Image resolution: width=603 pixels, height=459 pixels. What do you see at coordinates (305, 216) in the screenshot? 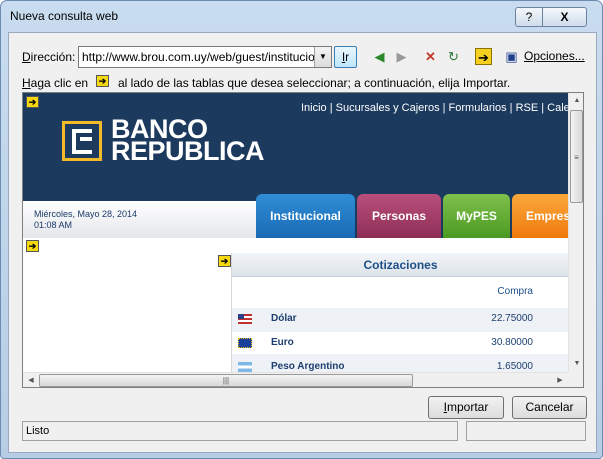
I see `tab-institucional: Institucional` at bounding box center [305, 216].